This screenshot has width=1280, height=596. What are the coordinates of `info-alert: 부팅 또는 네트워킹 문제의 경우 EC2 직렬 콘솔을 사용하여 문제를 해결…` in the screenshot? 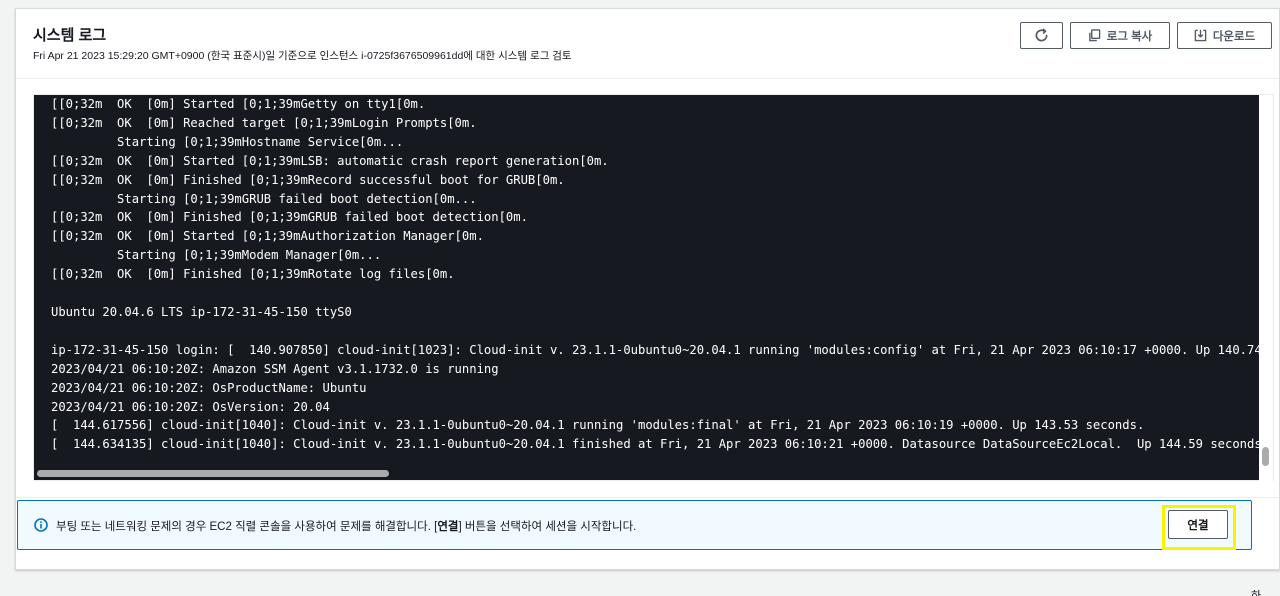 It's located at (634, 525).